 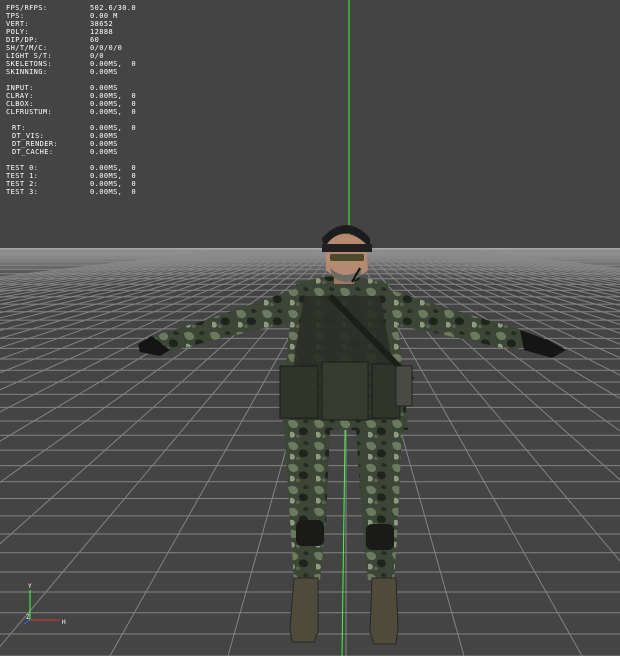 What do you see at coordinates (71, 64) in the screenshot?
I see `stat-row: SKELETONS: 0.00MS, 0` at bounding box center [71, 64].